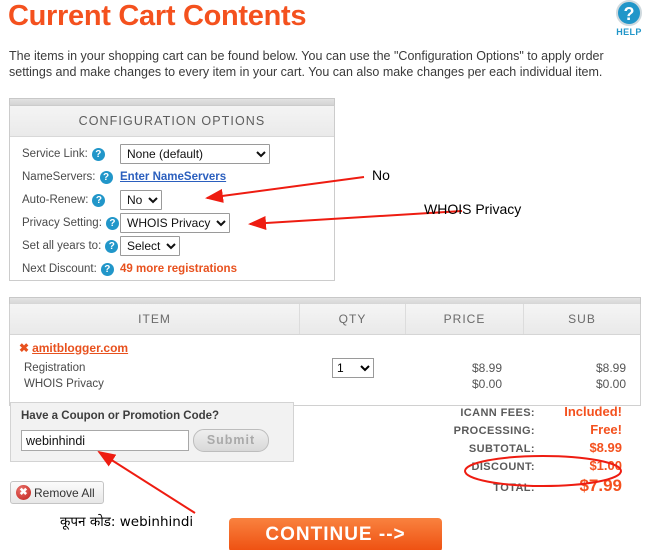 This screenshot has width=650, height=550. I want to click on sub-whois-privacy: $0.00, so click(610, 384).